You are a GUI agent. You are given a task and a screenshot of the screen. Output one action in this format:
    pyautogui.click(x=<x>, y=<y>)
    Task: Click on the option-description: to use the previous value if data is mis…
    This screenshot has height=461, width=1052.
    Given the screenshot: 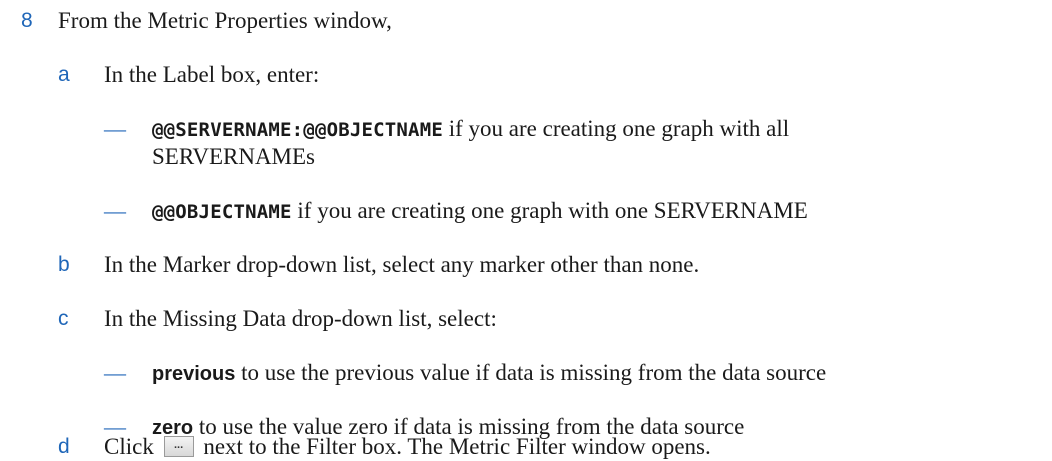 What is the action you would take?
    pyautogui.click(x=531, y=372)
    